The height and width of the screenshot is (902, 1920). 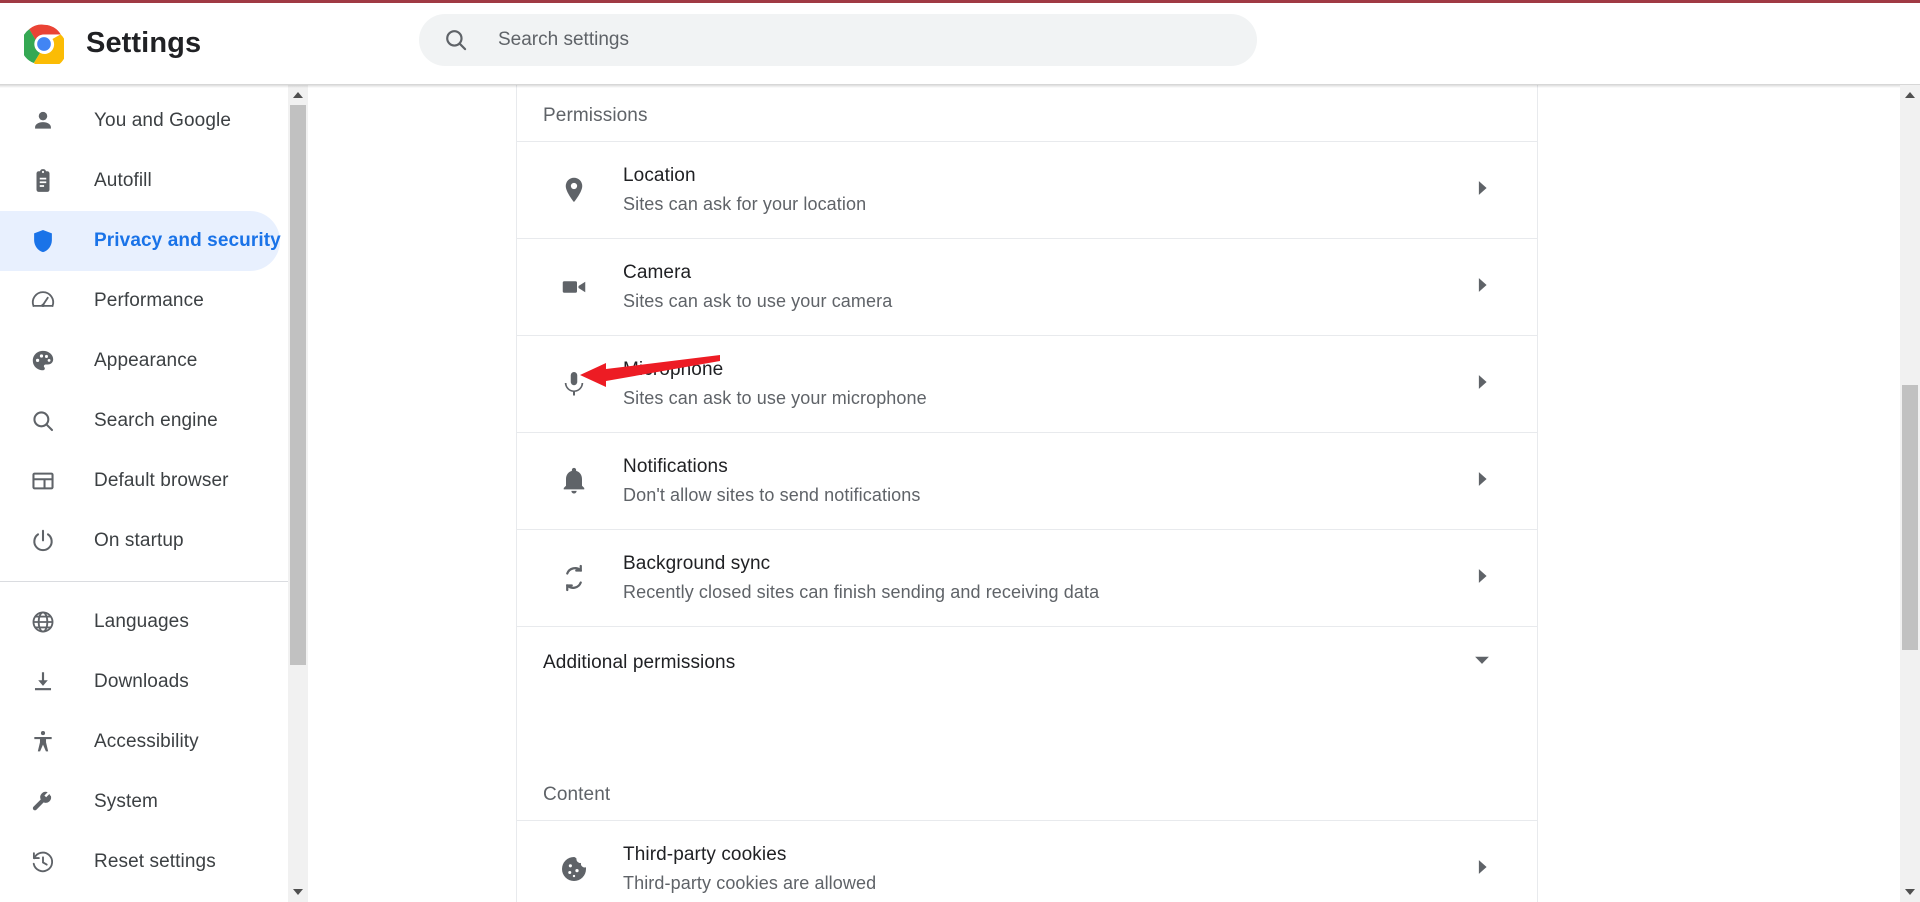 I want to click on content-section-heading: Content, so click(x=577, y=794).